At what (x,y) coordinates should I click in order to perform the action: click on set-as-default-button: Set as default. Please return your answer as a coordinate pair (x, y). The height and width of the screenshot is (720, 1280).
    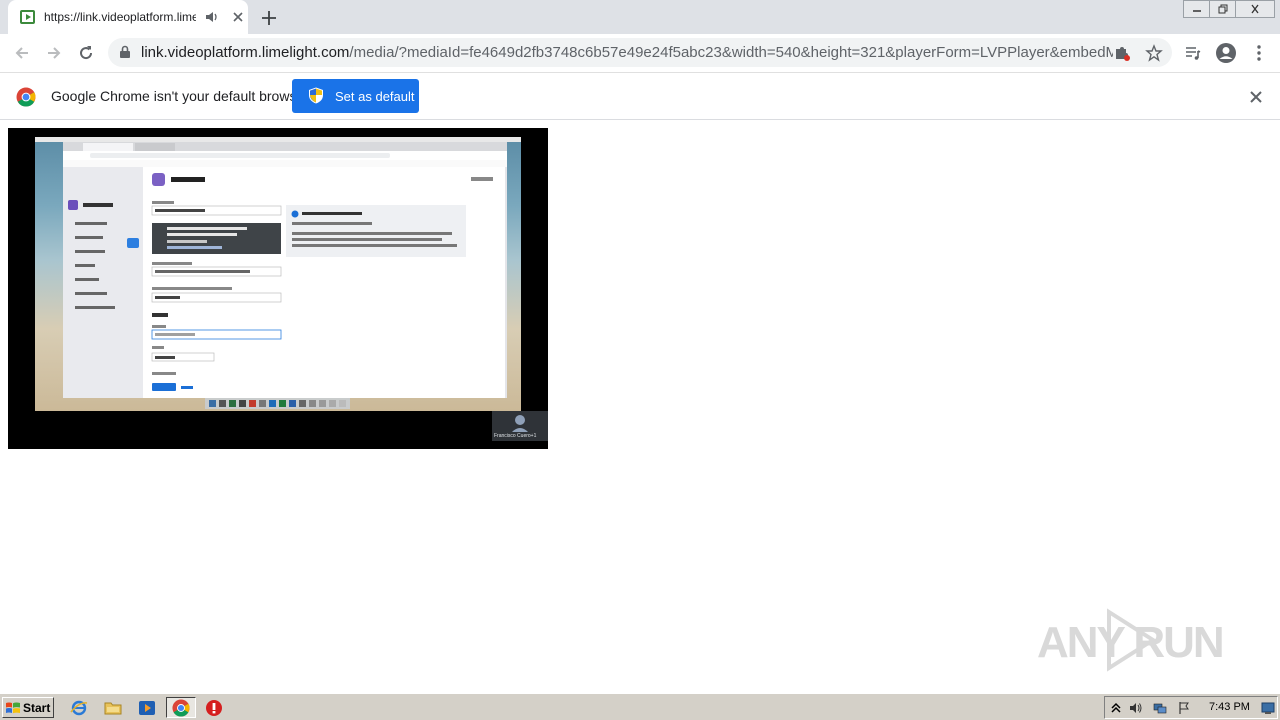
    Looking at the image, I should click on (355, 96).